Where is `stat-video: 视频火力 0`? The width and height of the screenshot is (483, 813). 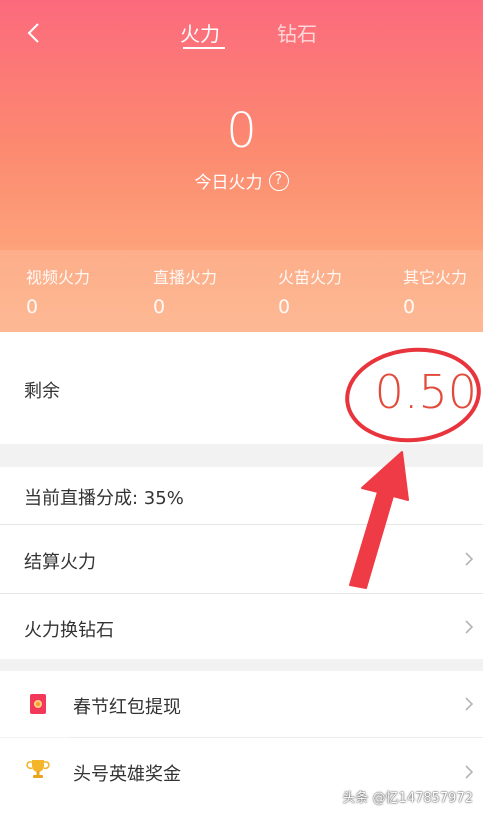
stat-video: 视频火力 0 is located at coordinates (58, 291).